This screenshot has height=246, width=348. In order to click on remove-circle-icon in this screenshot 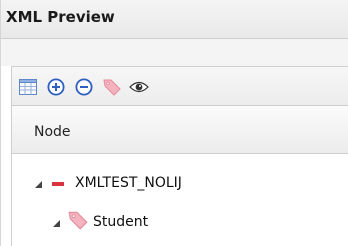, I will do `click(84, 87)`.